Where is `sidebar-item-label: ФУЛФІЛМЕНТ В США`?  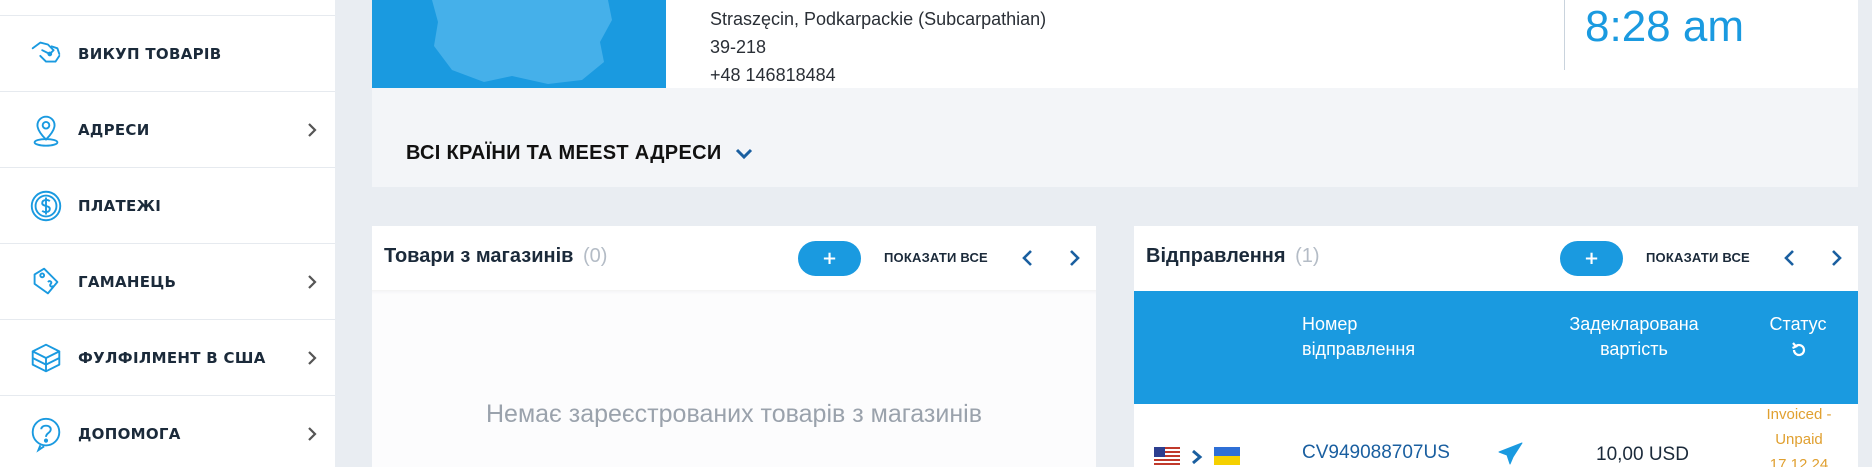 sidebar-item-label: ФУЛФІЛМЕНТ В США is located at coordinates (172, 357).